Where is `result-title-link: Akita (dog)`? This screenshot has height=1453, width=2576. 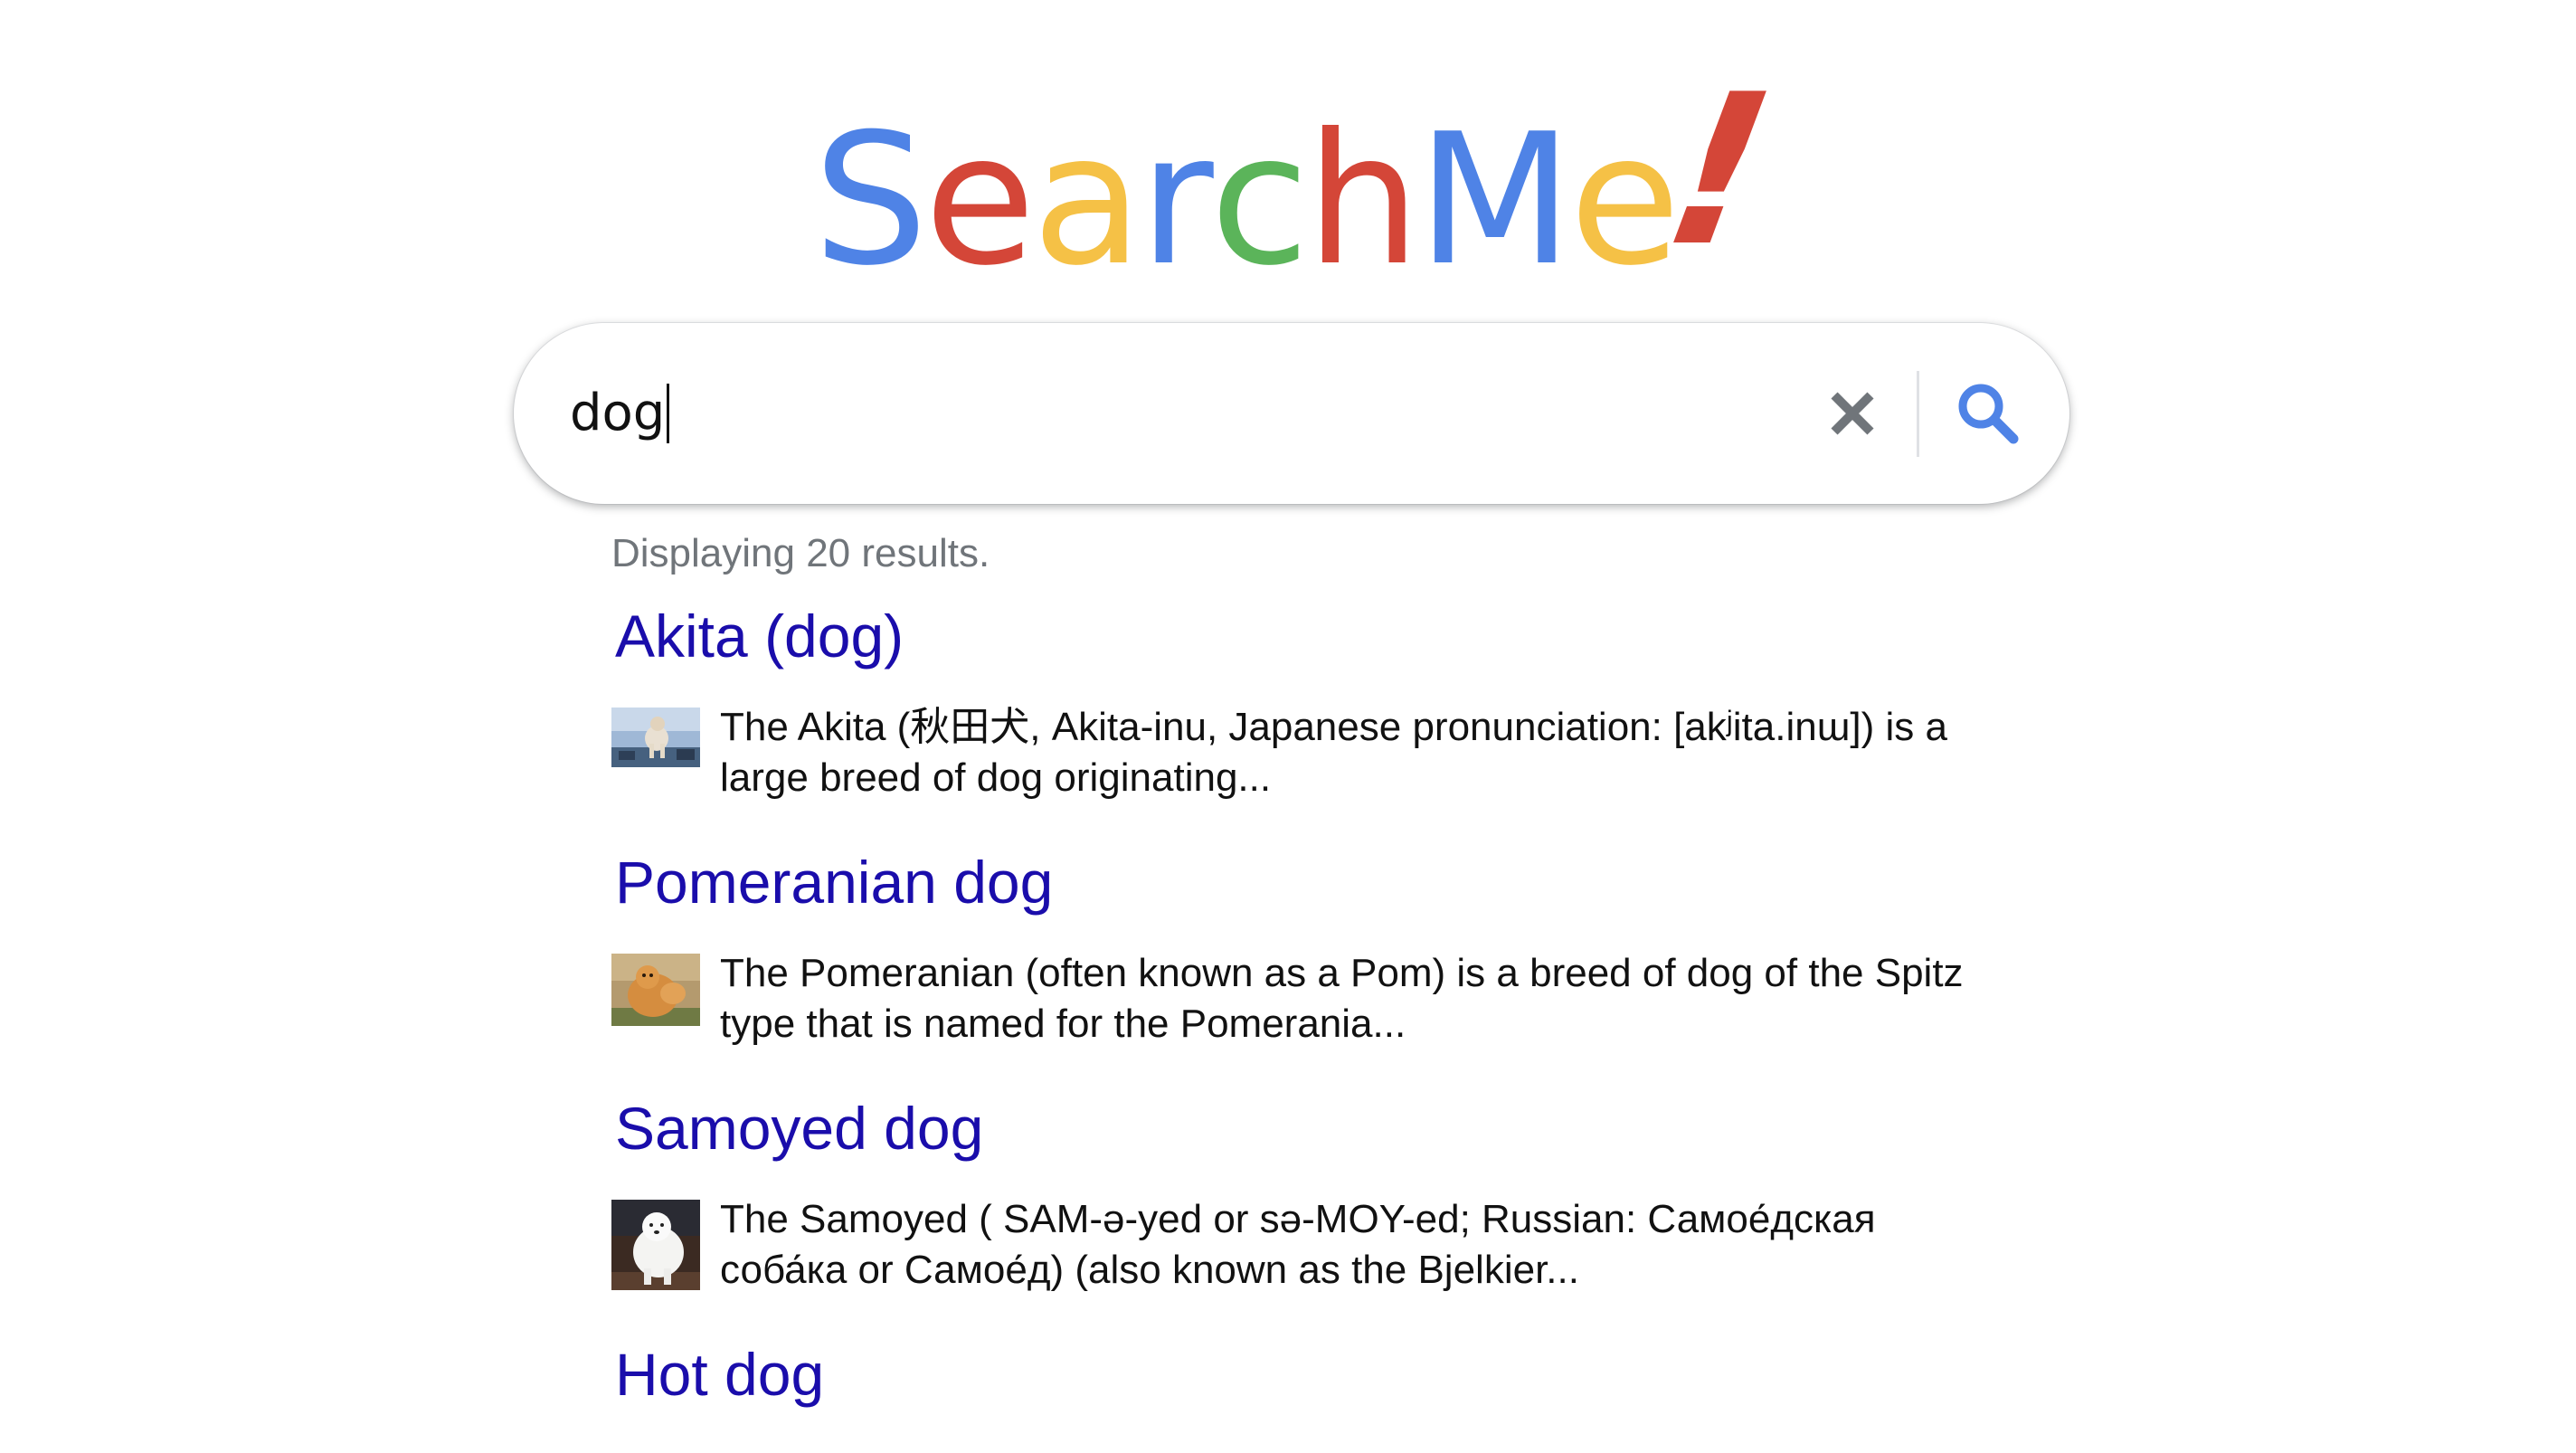 result-title-link: Akita (dog) is located at coordinates (1318, 636).